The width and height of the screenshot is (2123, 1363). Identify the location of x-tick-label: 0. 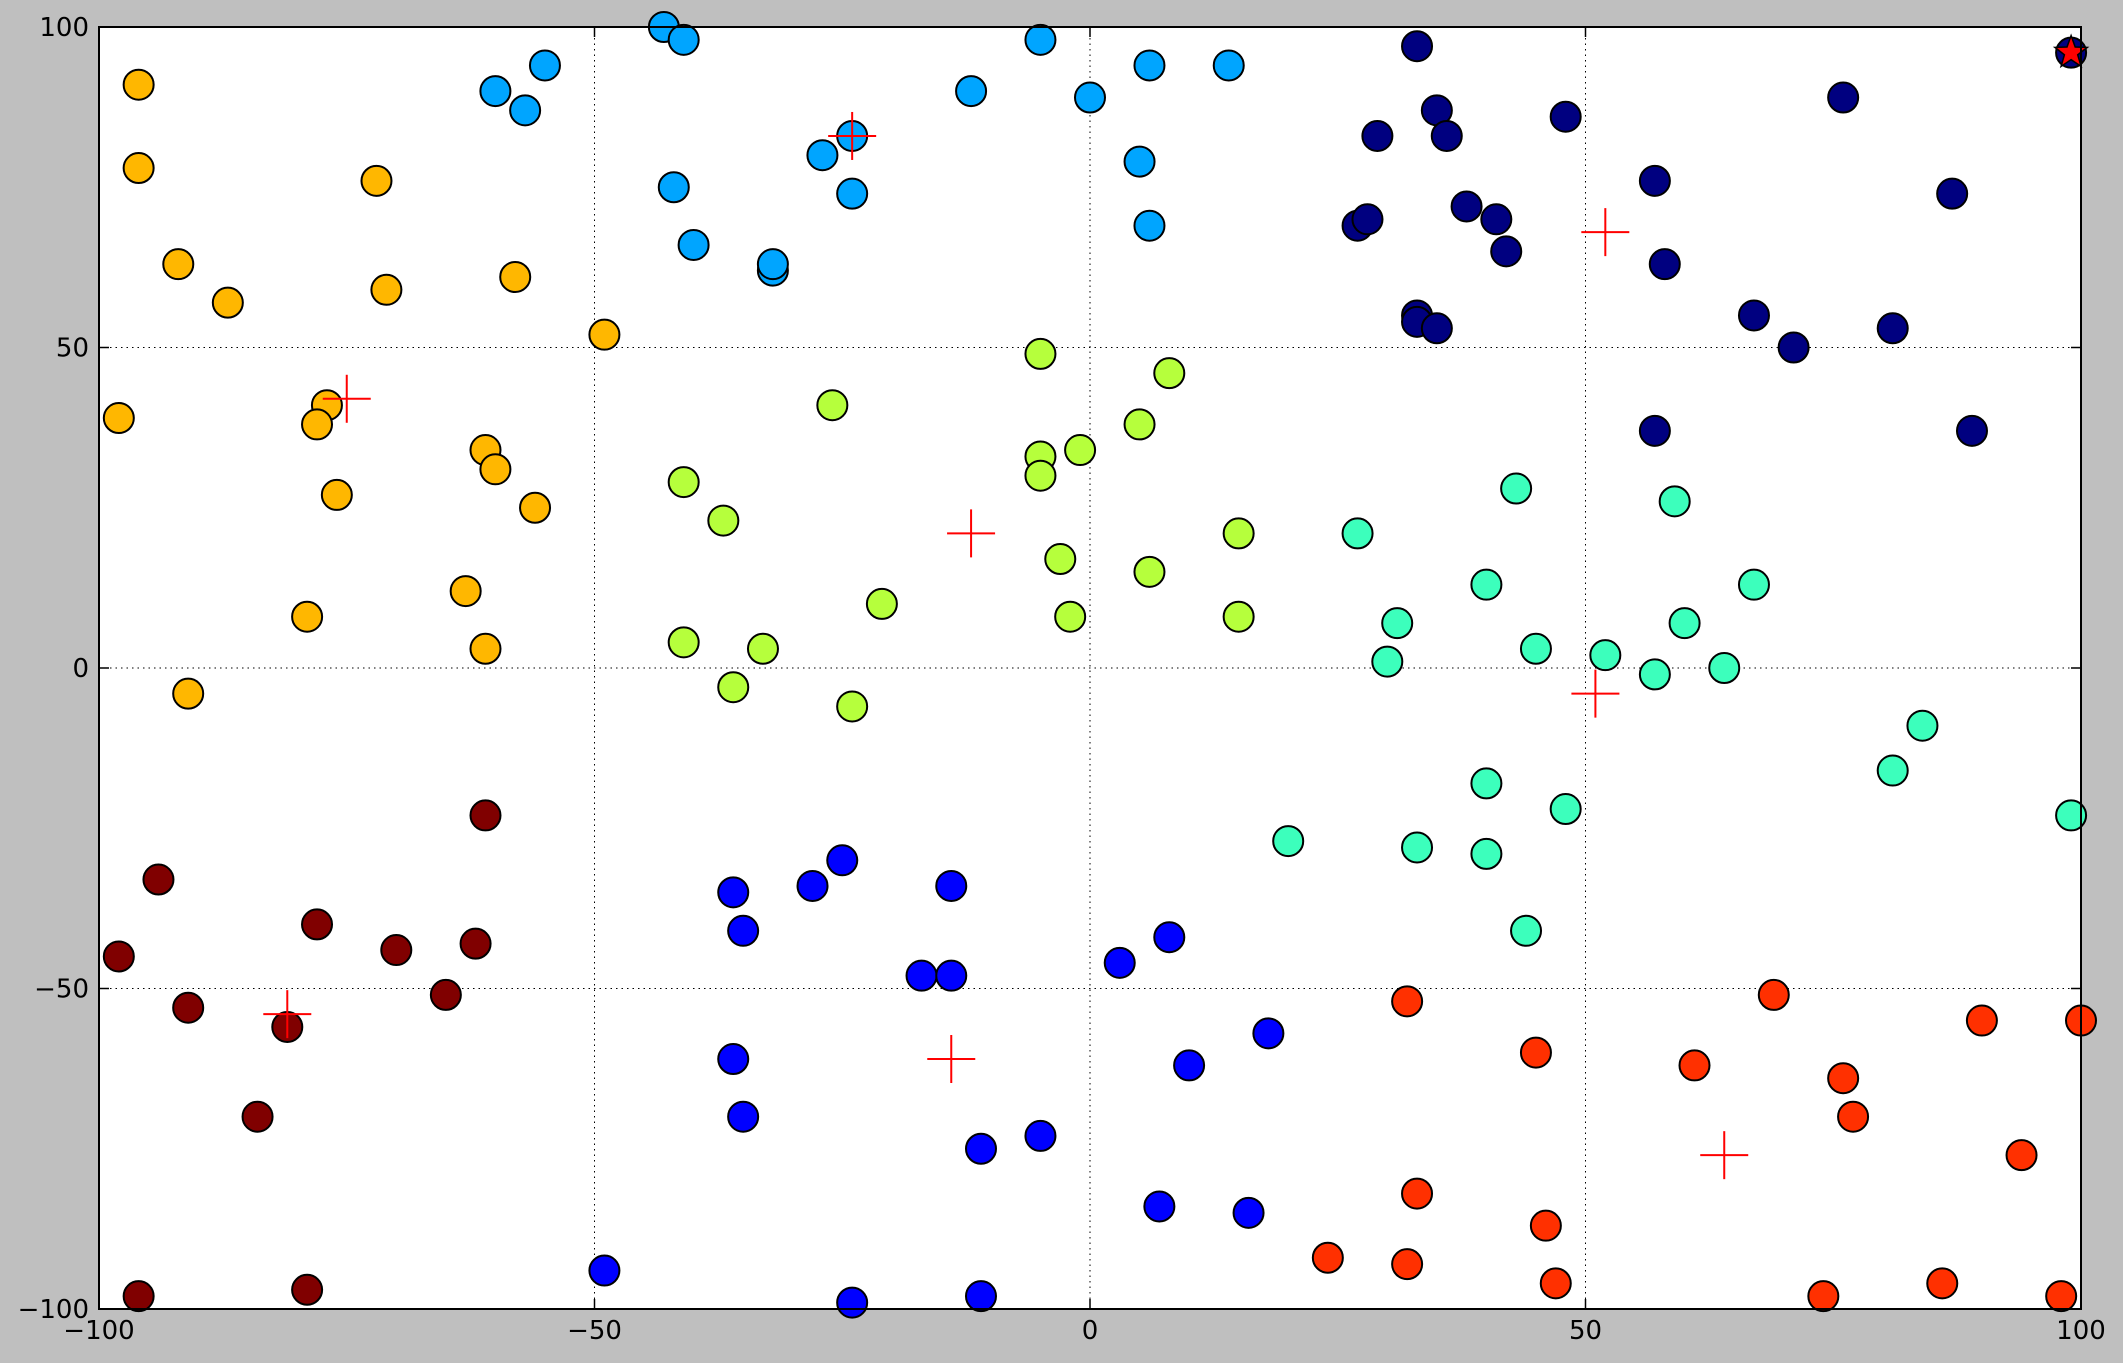
(1090, 1331).